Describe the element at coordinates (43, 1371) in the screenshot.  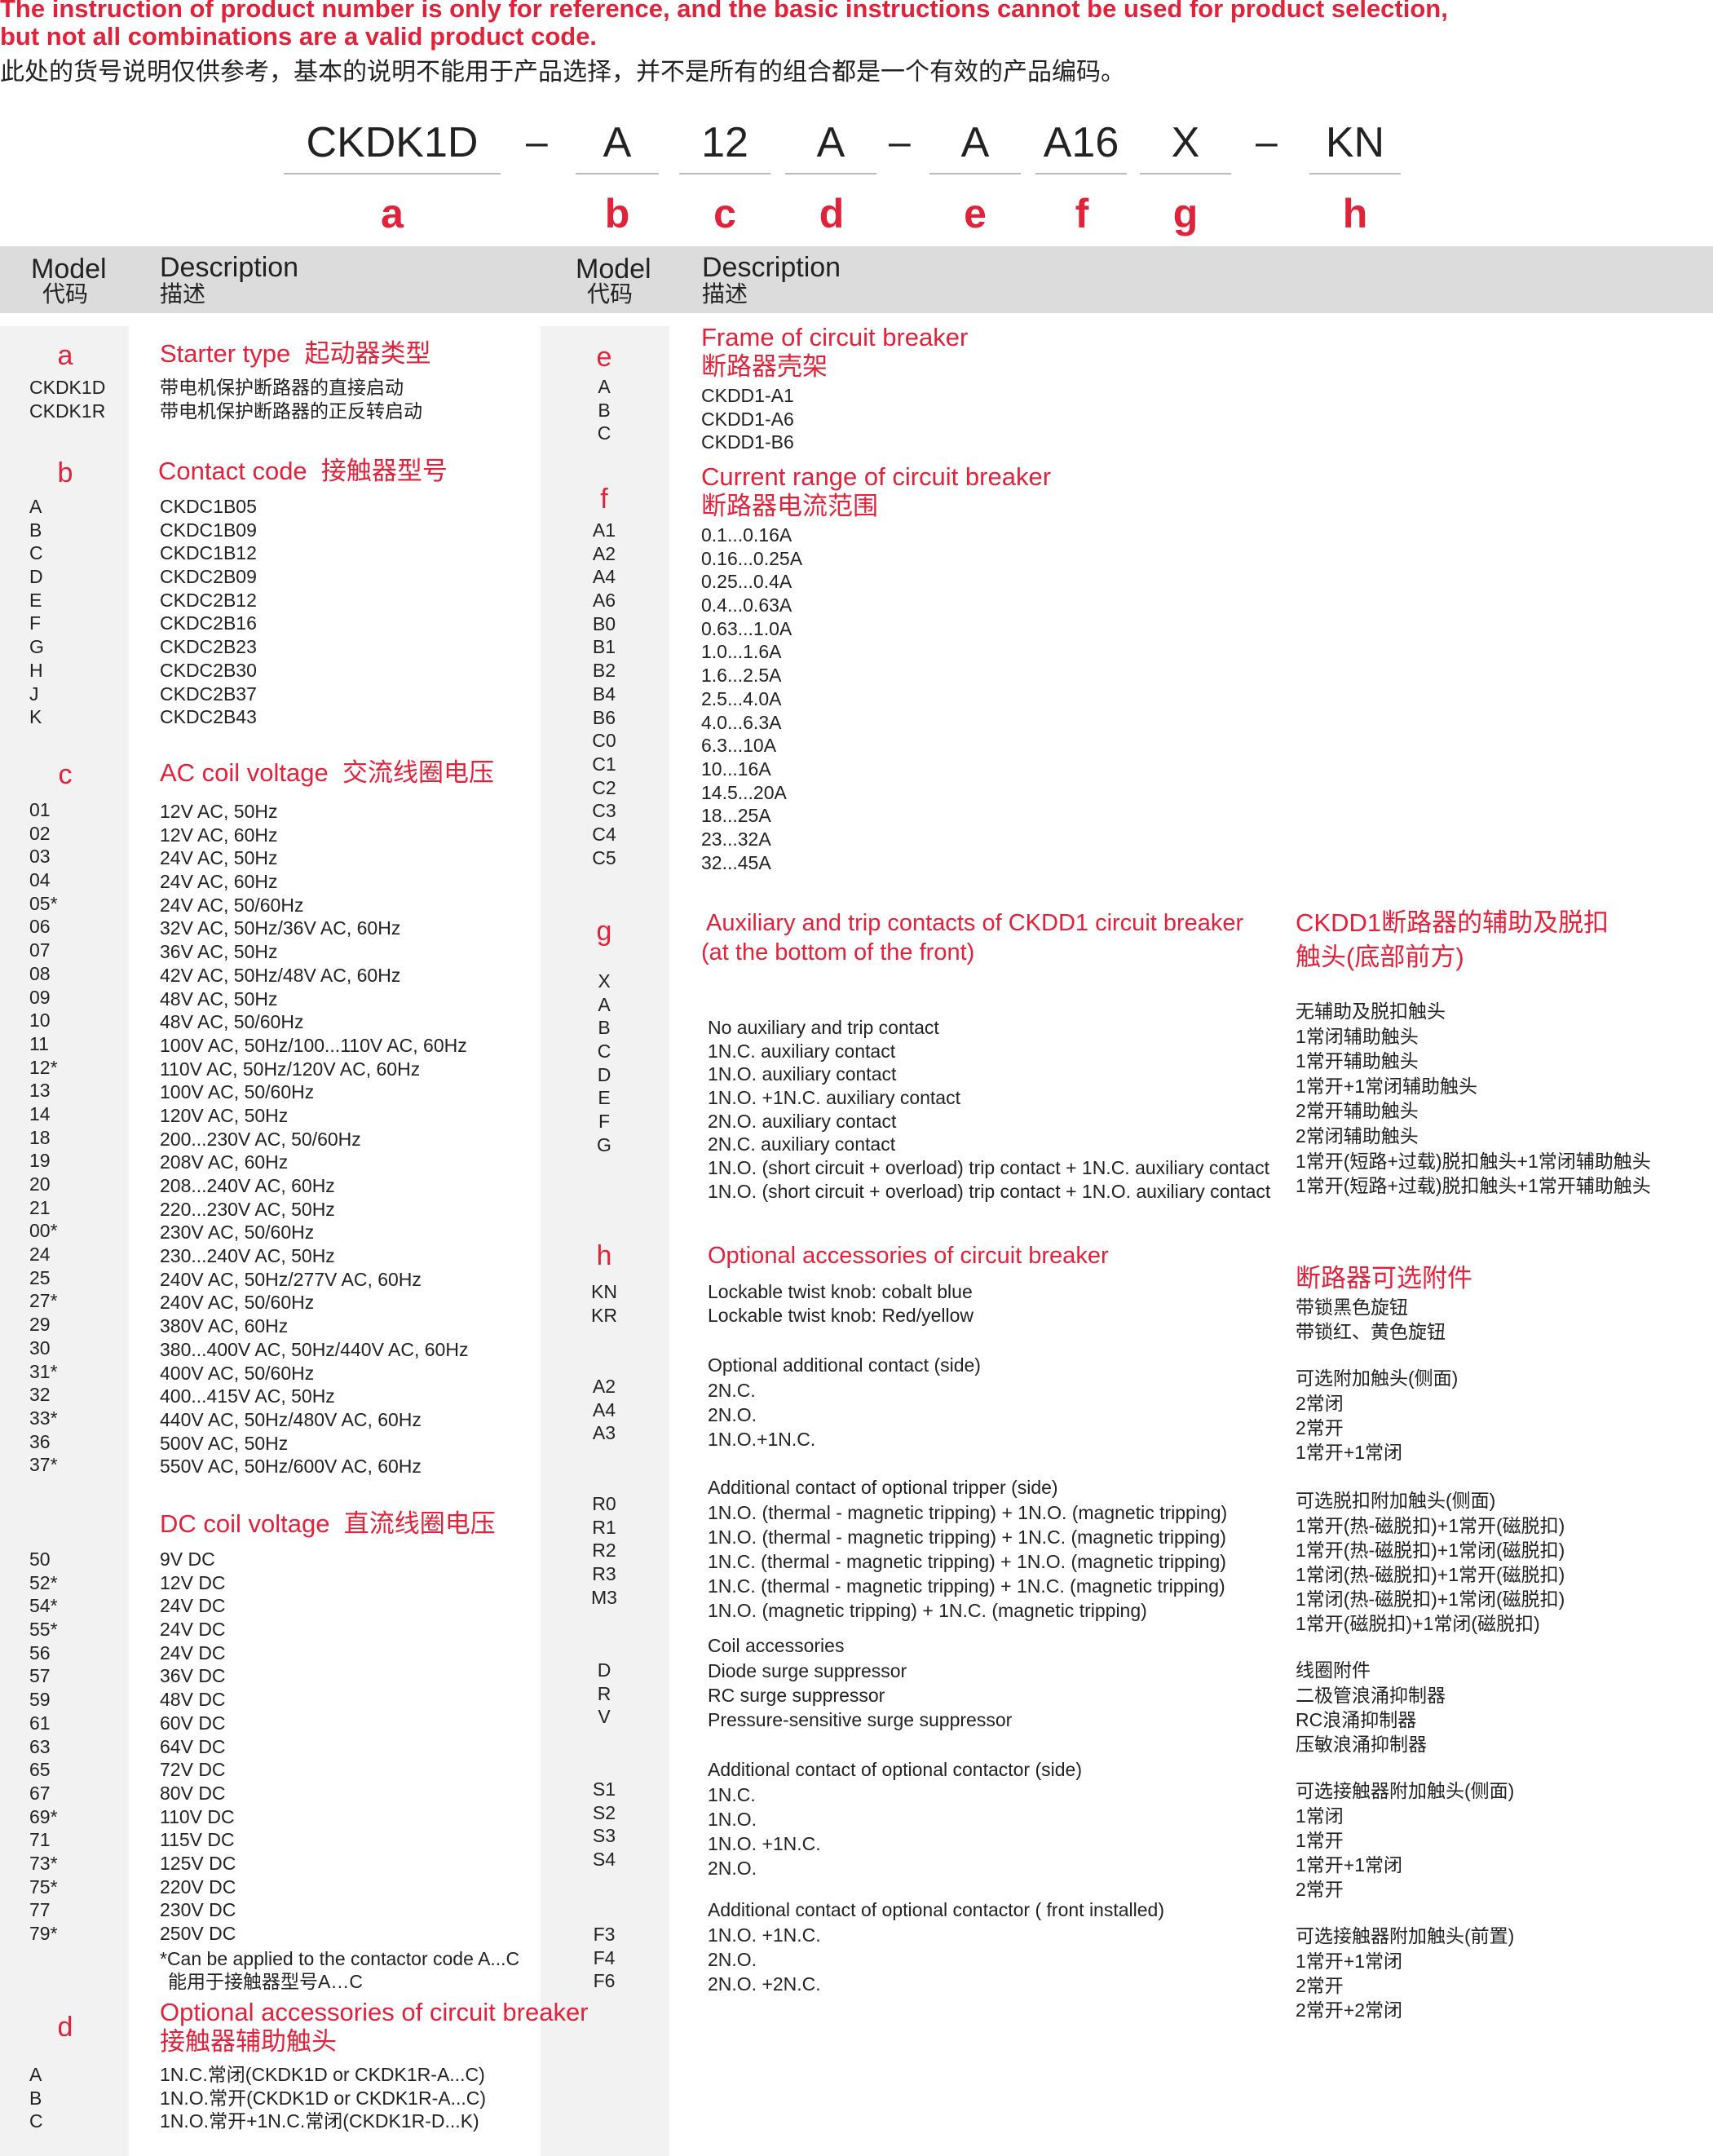
I see `list-item: 31*` at that location.